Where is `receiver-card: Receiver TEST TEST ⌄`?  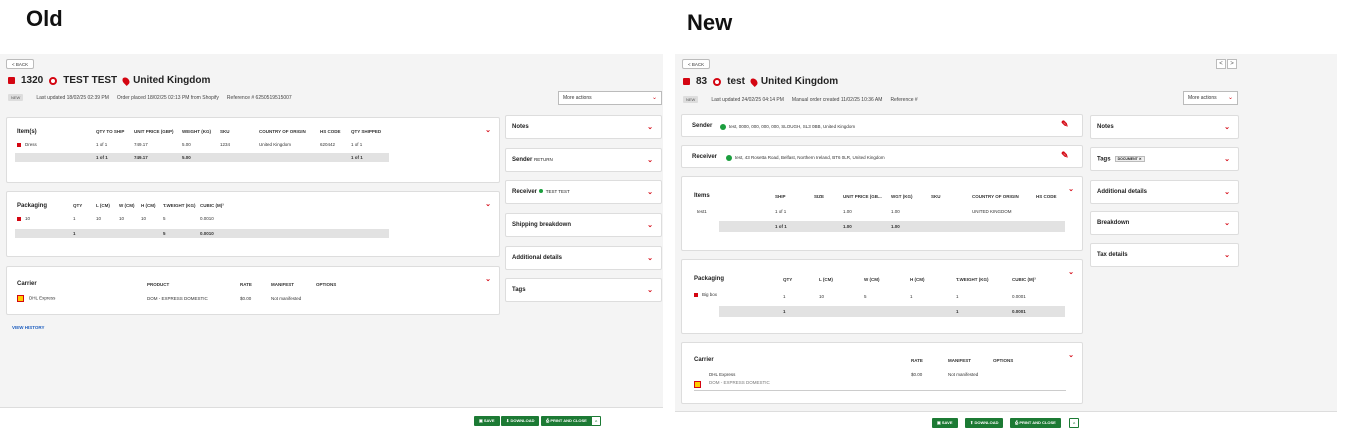
receiver-card: Receiver TEST TEST ⌄ is located at coordinates (583, 192).